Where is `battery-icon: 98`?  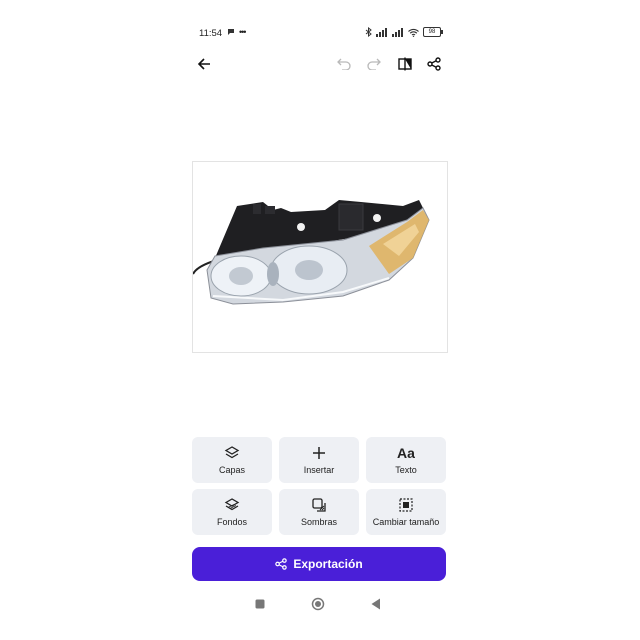
battery-icon: 98 is located at coordinates (433, 32).